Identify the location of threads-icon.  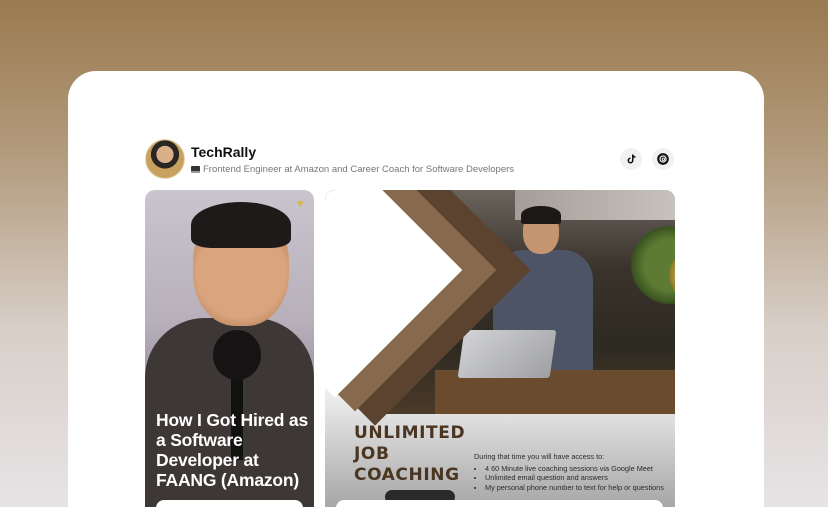
(663, 159).